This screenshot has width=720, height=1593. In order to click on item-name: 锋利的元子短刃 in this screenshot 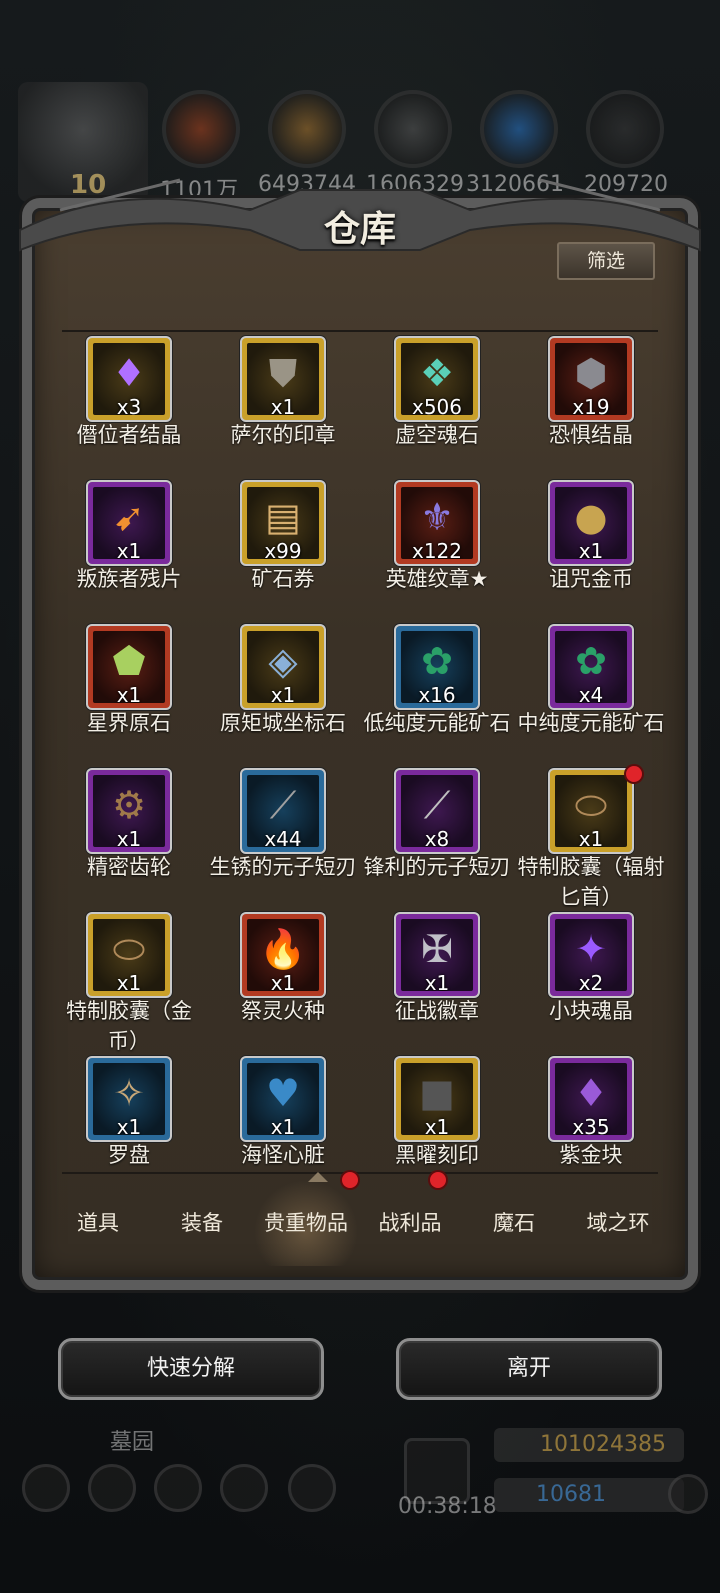, I will do `click(437, 867)`.